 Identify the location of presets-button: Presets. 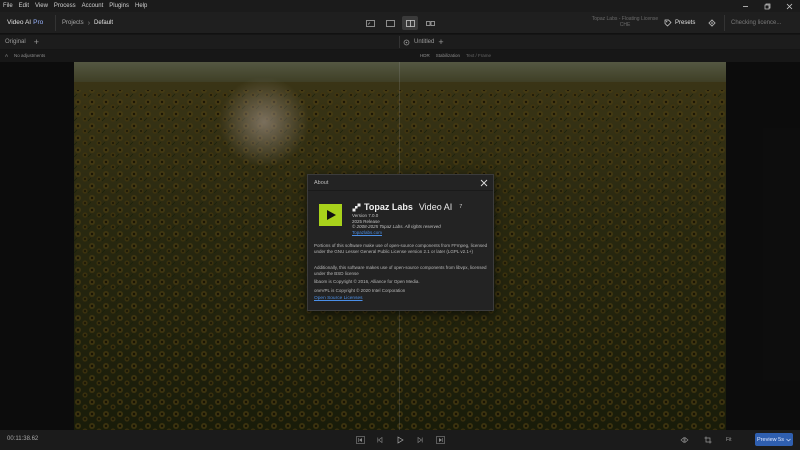
(679, 23).